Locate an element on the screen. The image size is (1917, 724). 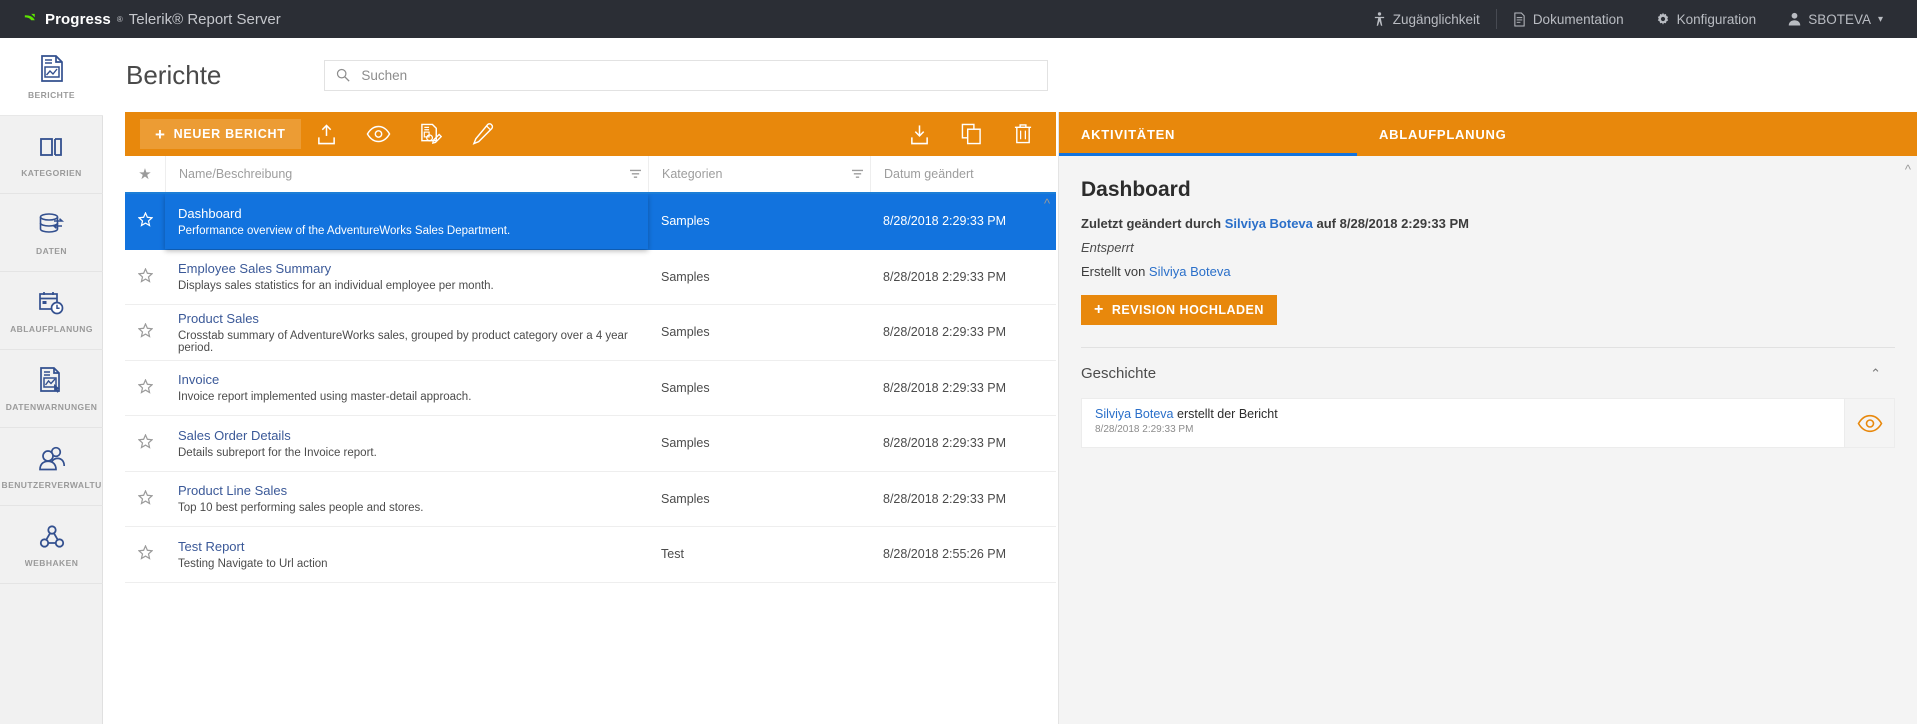
data-icon is located at coordinates (52, 225).